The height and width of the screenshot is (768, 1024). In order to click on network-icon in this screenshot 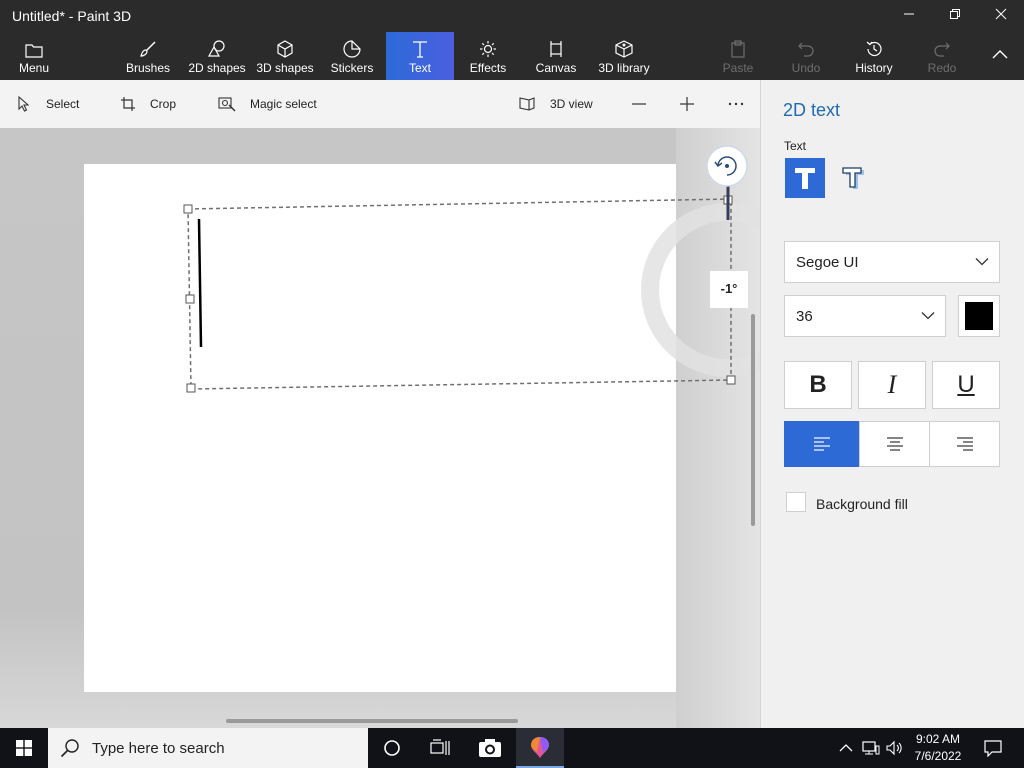, I will do `click(871, 748)`.